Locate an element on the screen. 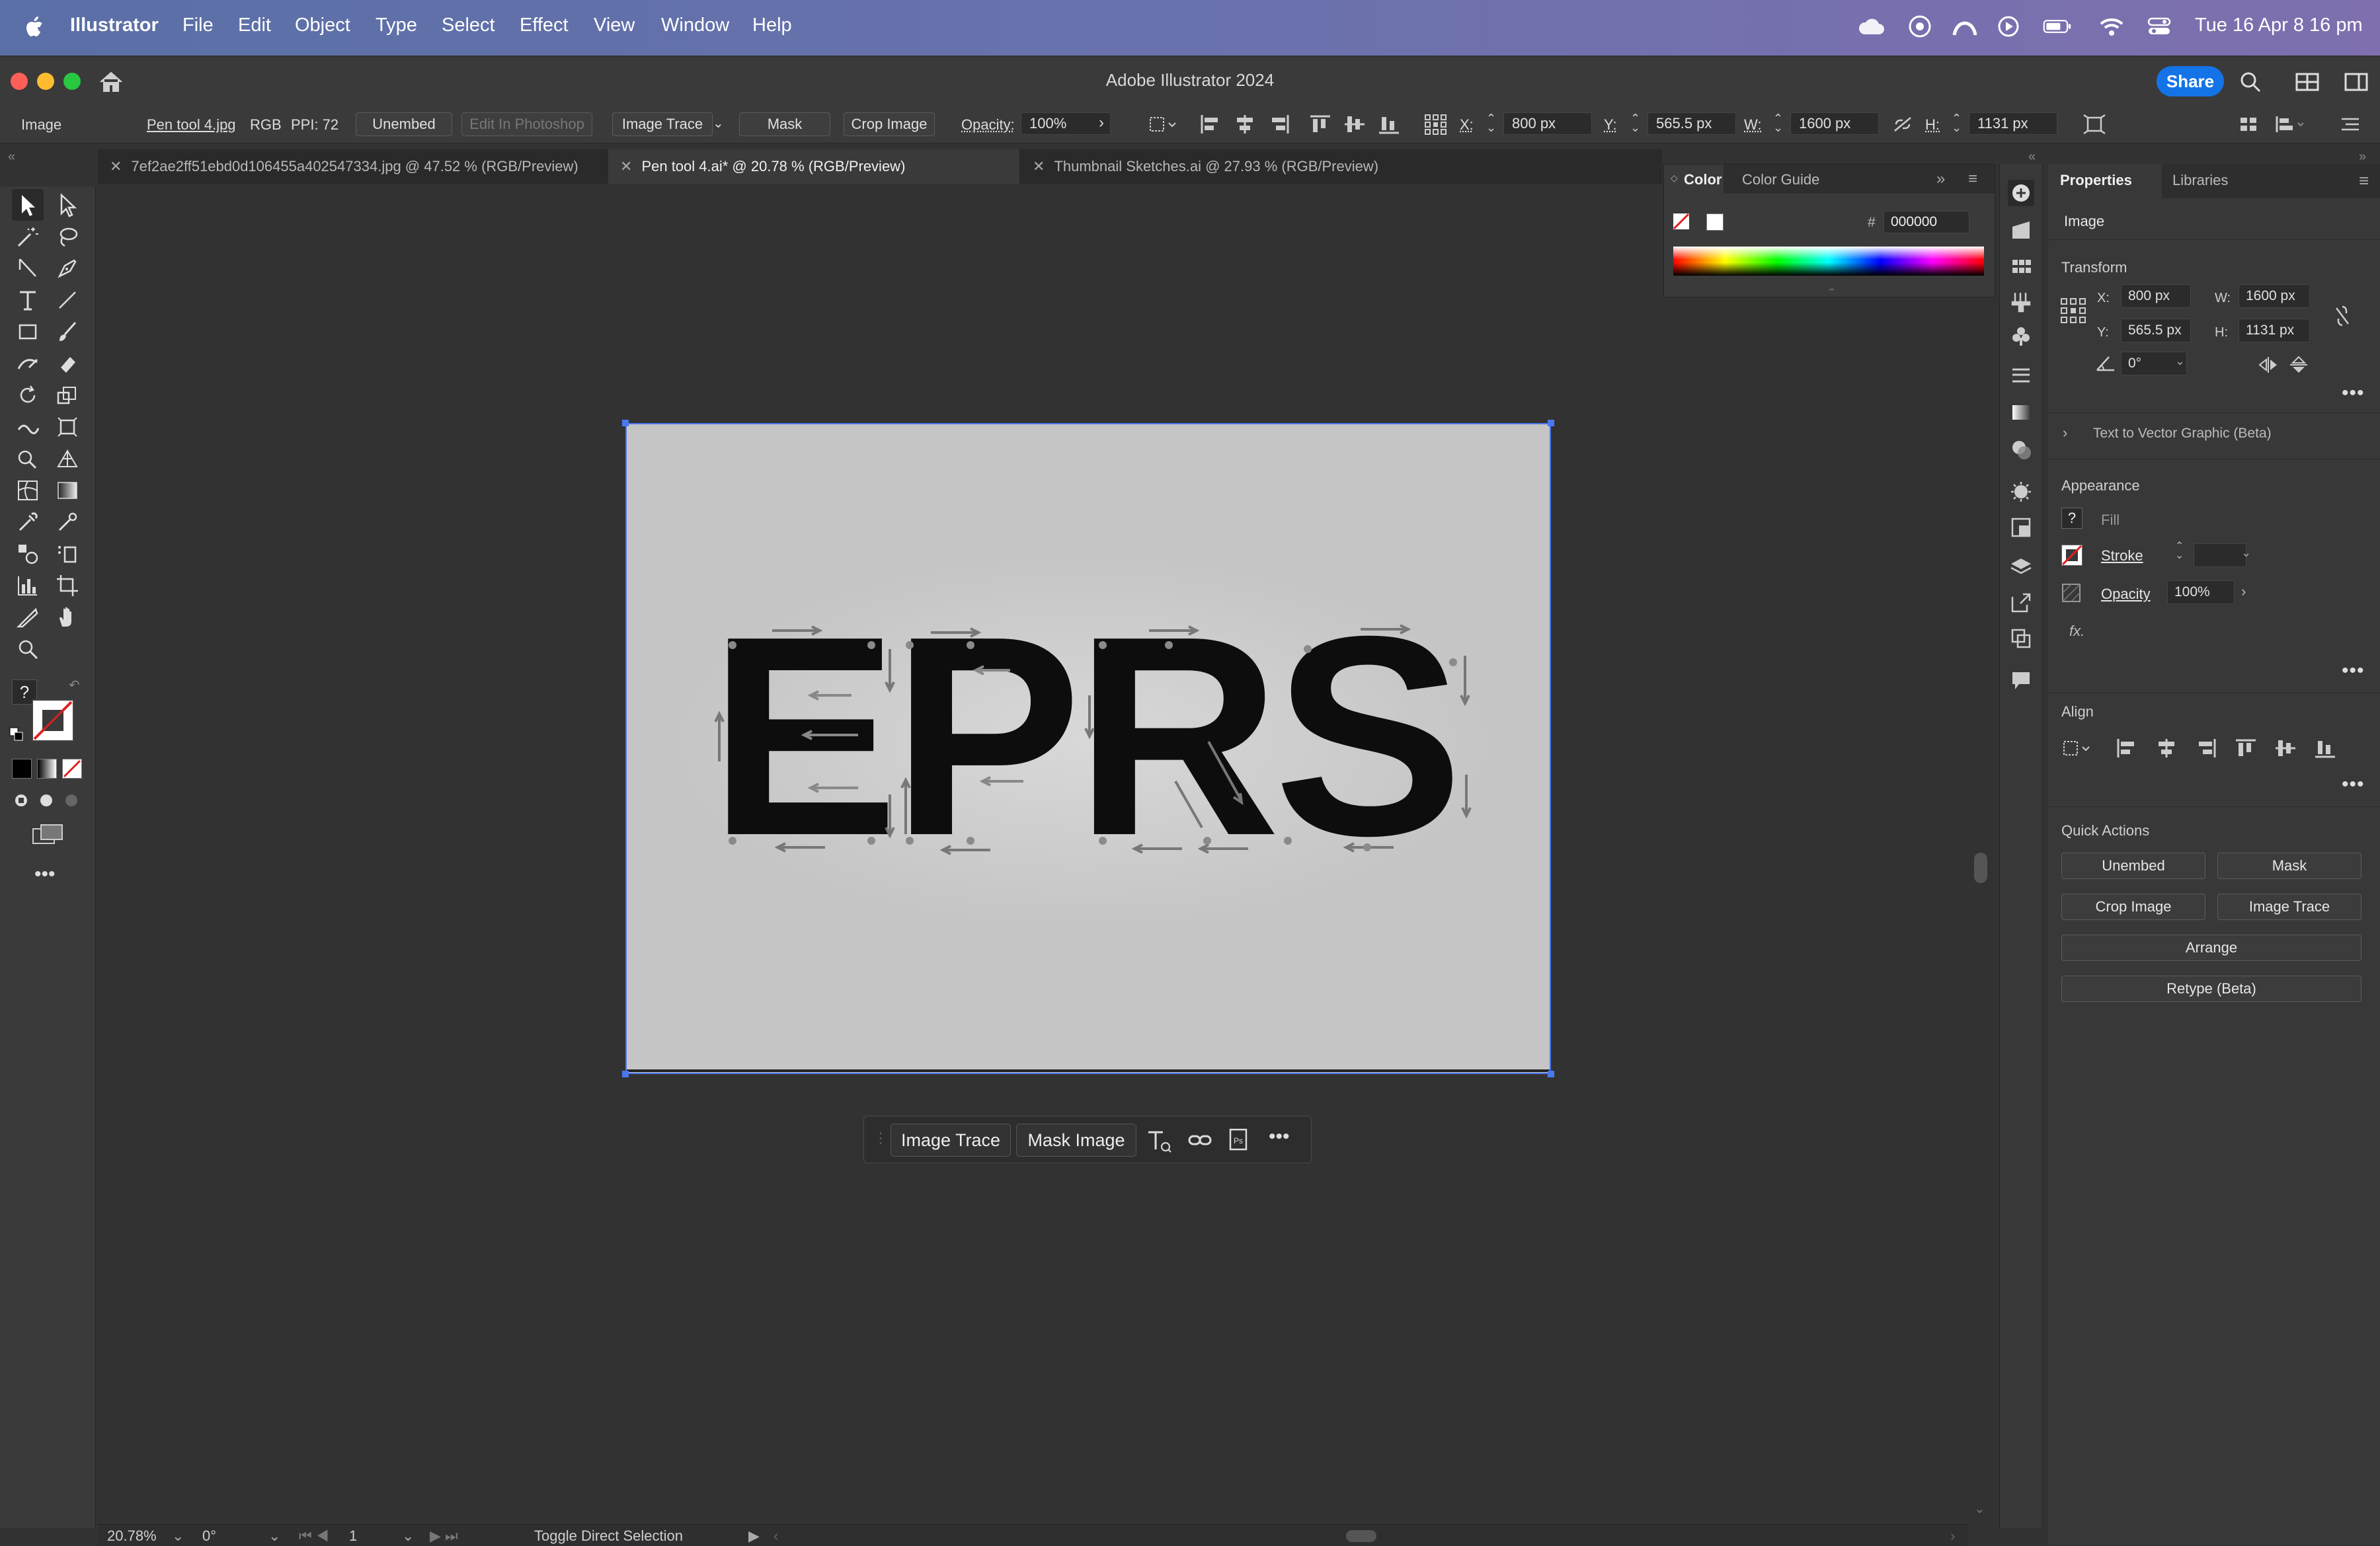 This screenshot has height=1546, width=2380. h-stepper-icon: ⌃ ⌄ is located at coordinates (1957, 123).